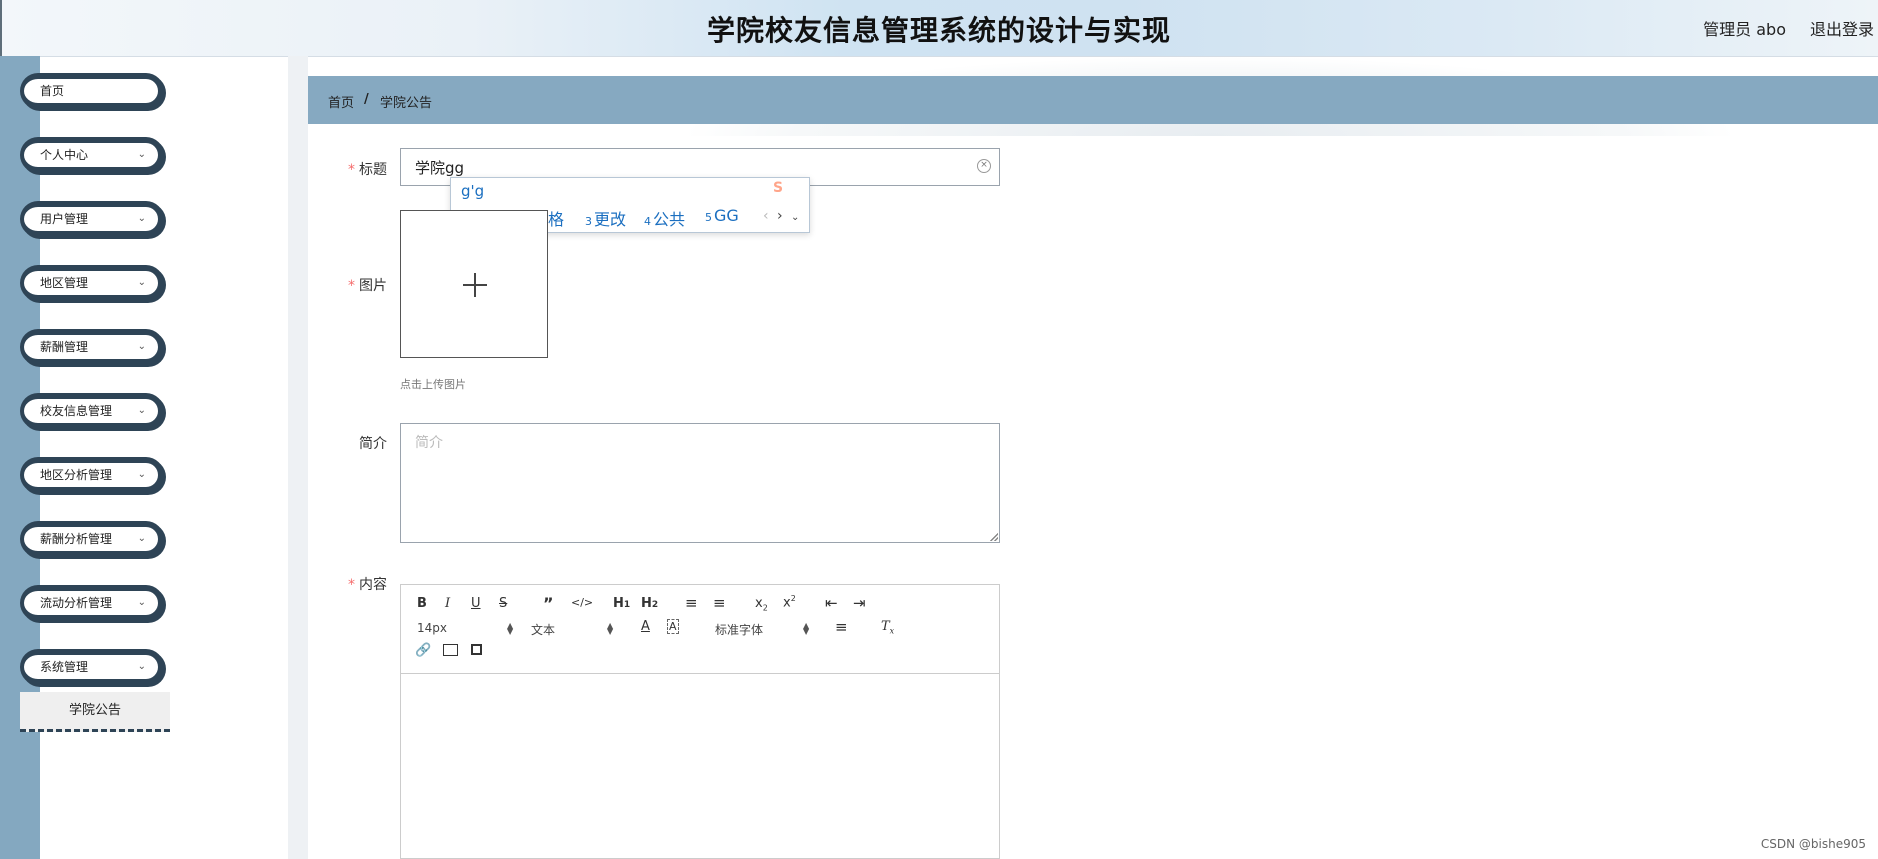 This screenshot has height=859, width=1878. Describe the element at coordinates (433, 384) in the screenshot. I see `upload-hint: 点击上传图片` at that location.